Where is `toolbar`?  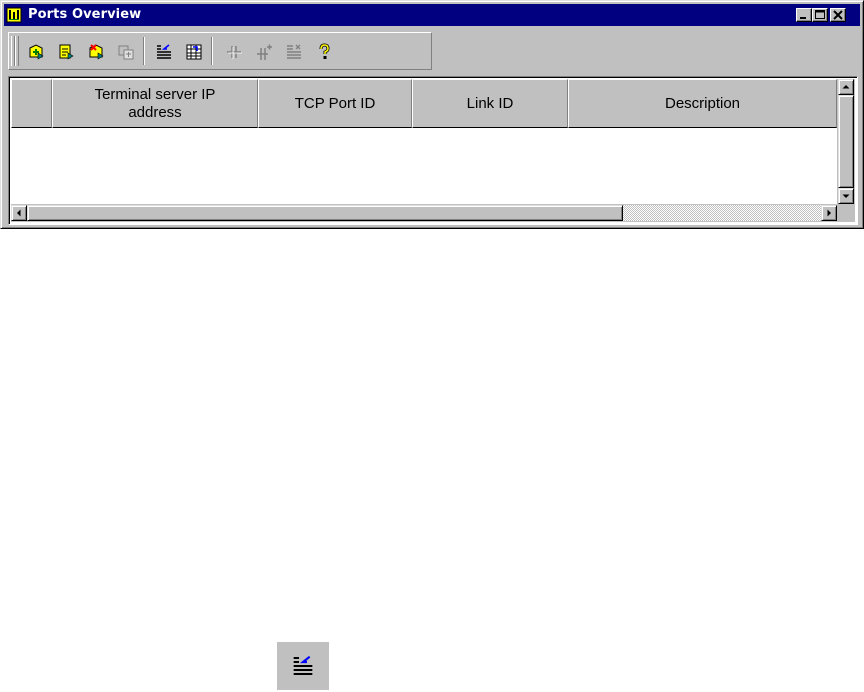 toolbar is located at coordinates (432, 50).